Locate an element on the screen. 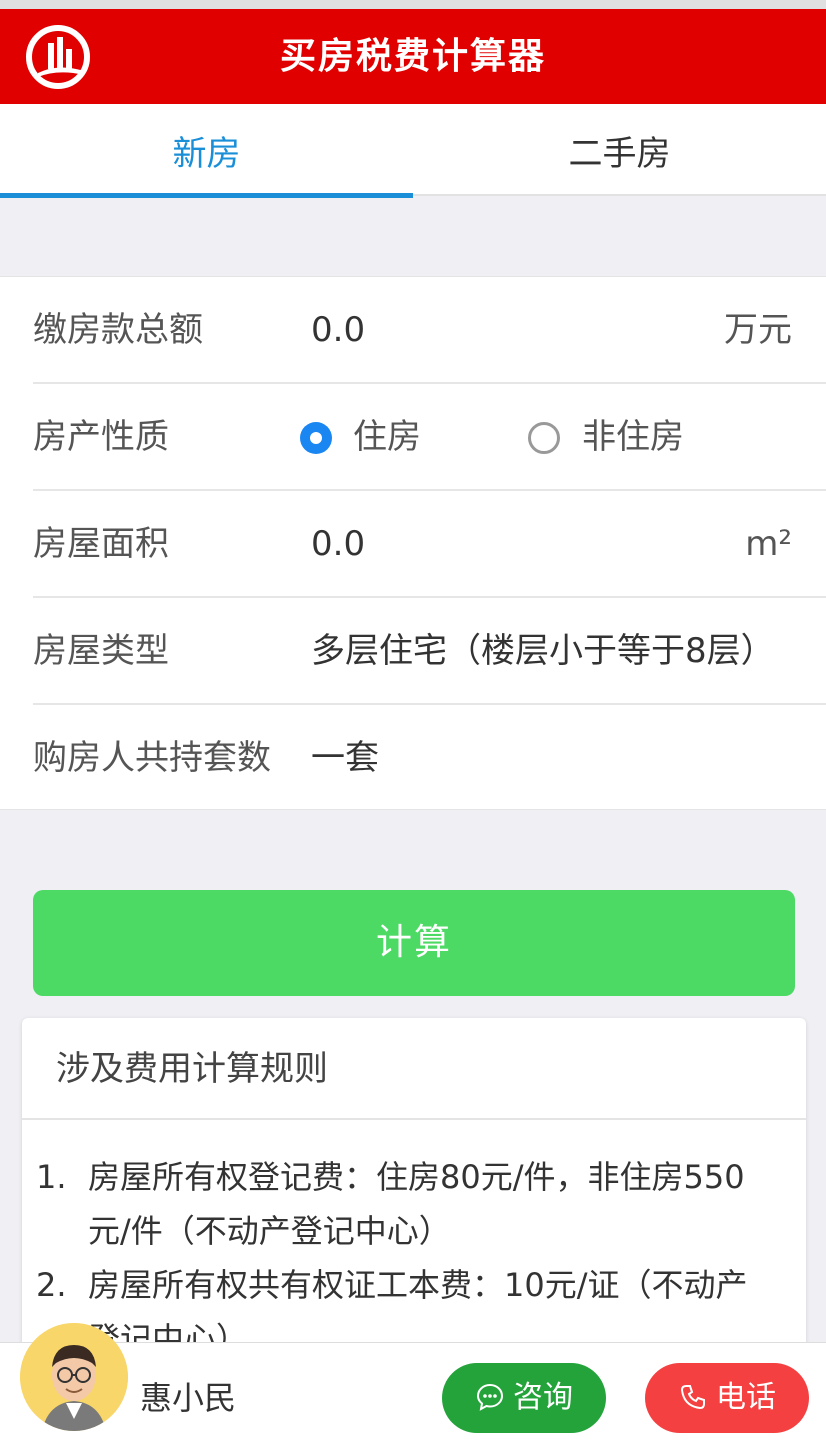  radio-non-residential-label: 非住房 is located at coordinates (633, 437).